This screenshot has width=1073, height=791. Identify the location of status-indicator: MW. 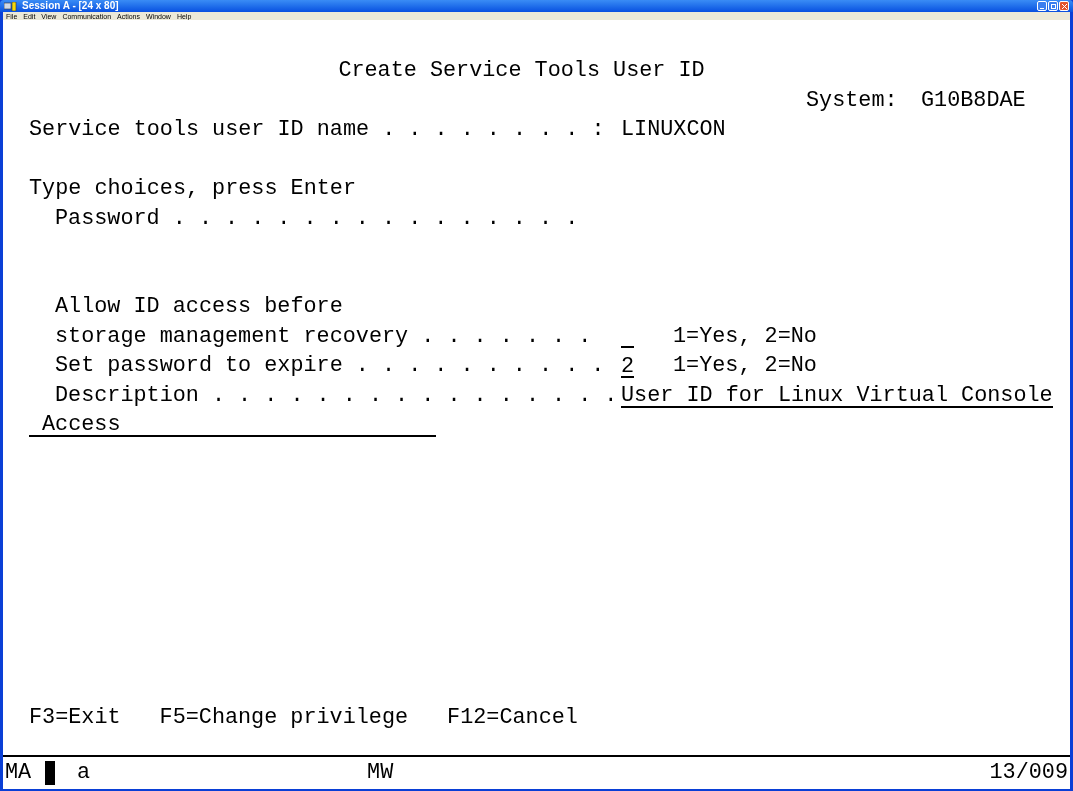
(380, 772).